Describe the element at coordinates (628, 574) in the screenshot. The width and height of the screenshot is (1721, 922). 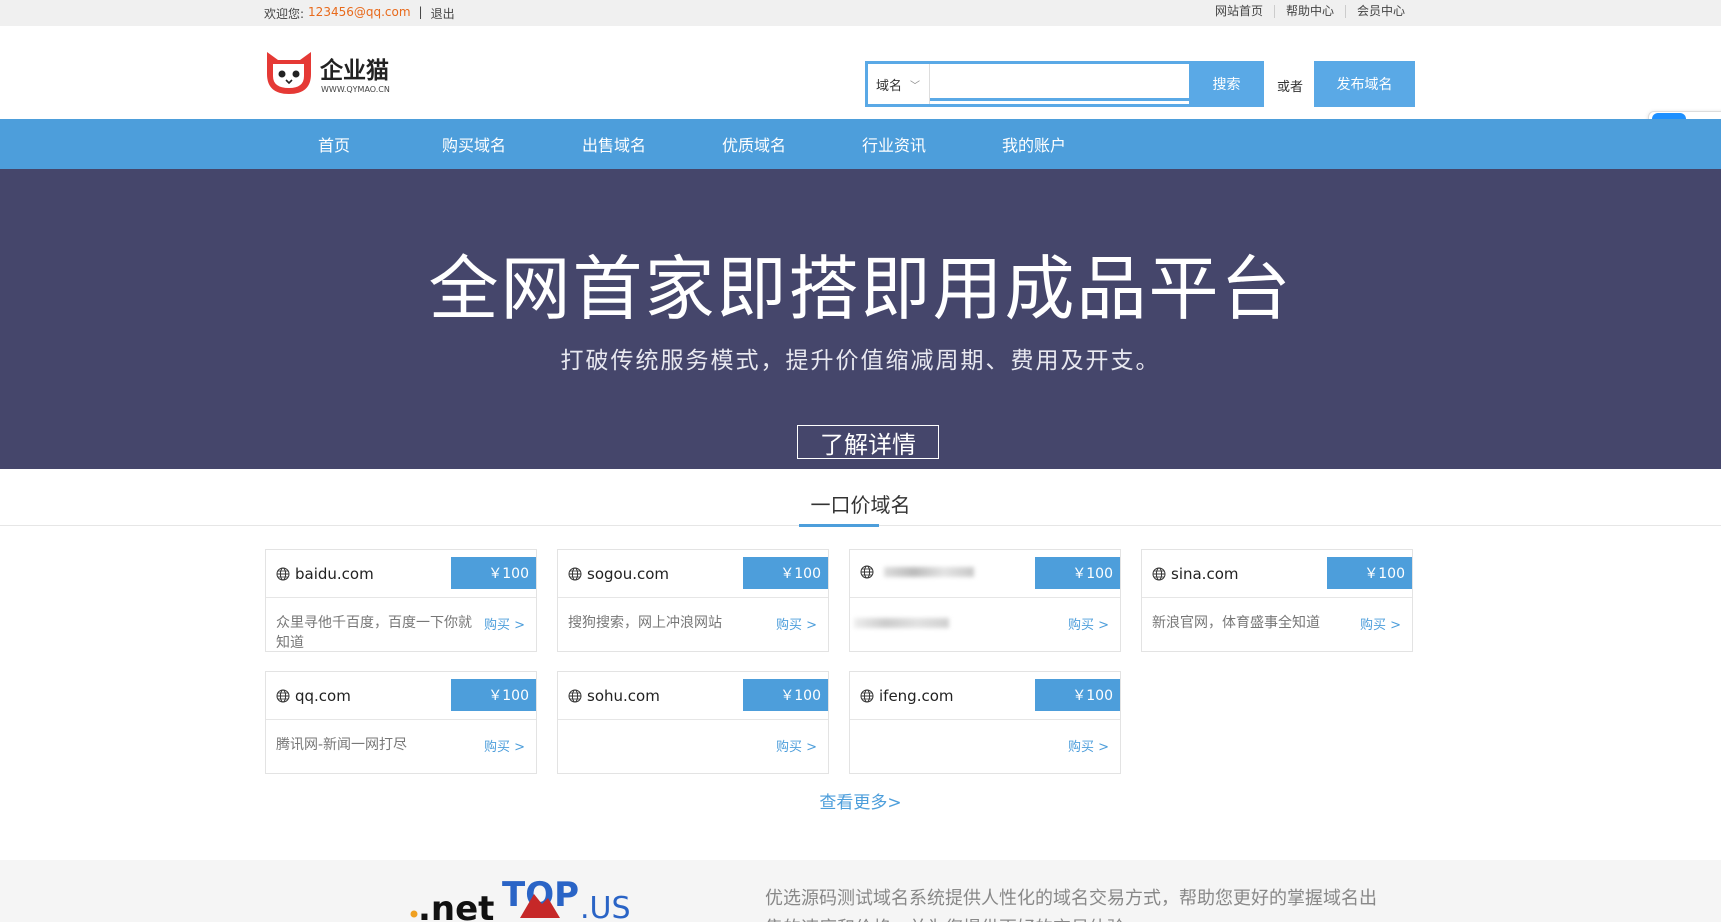
I see `domain-name: sogou.com` at that location.